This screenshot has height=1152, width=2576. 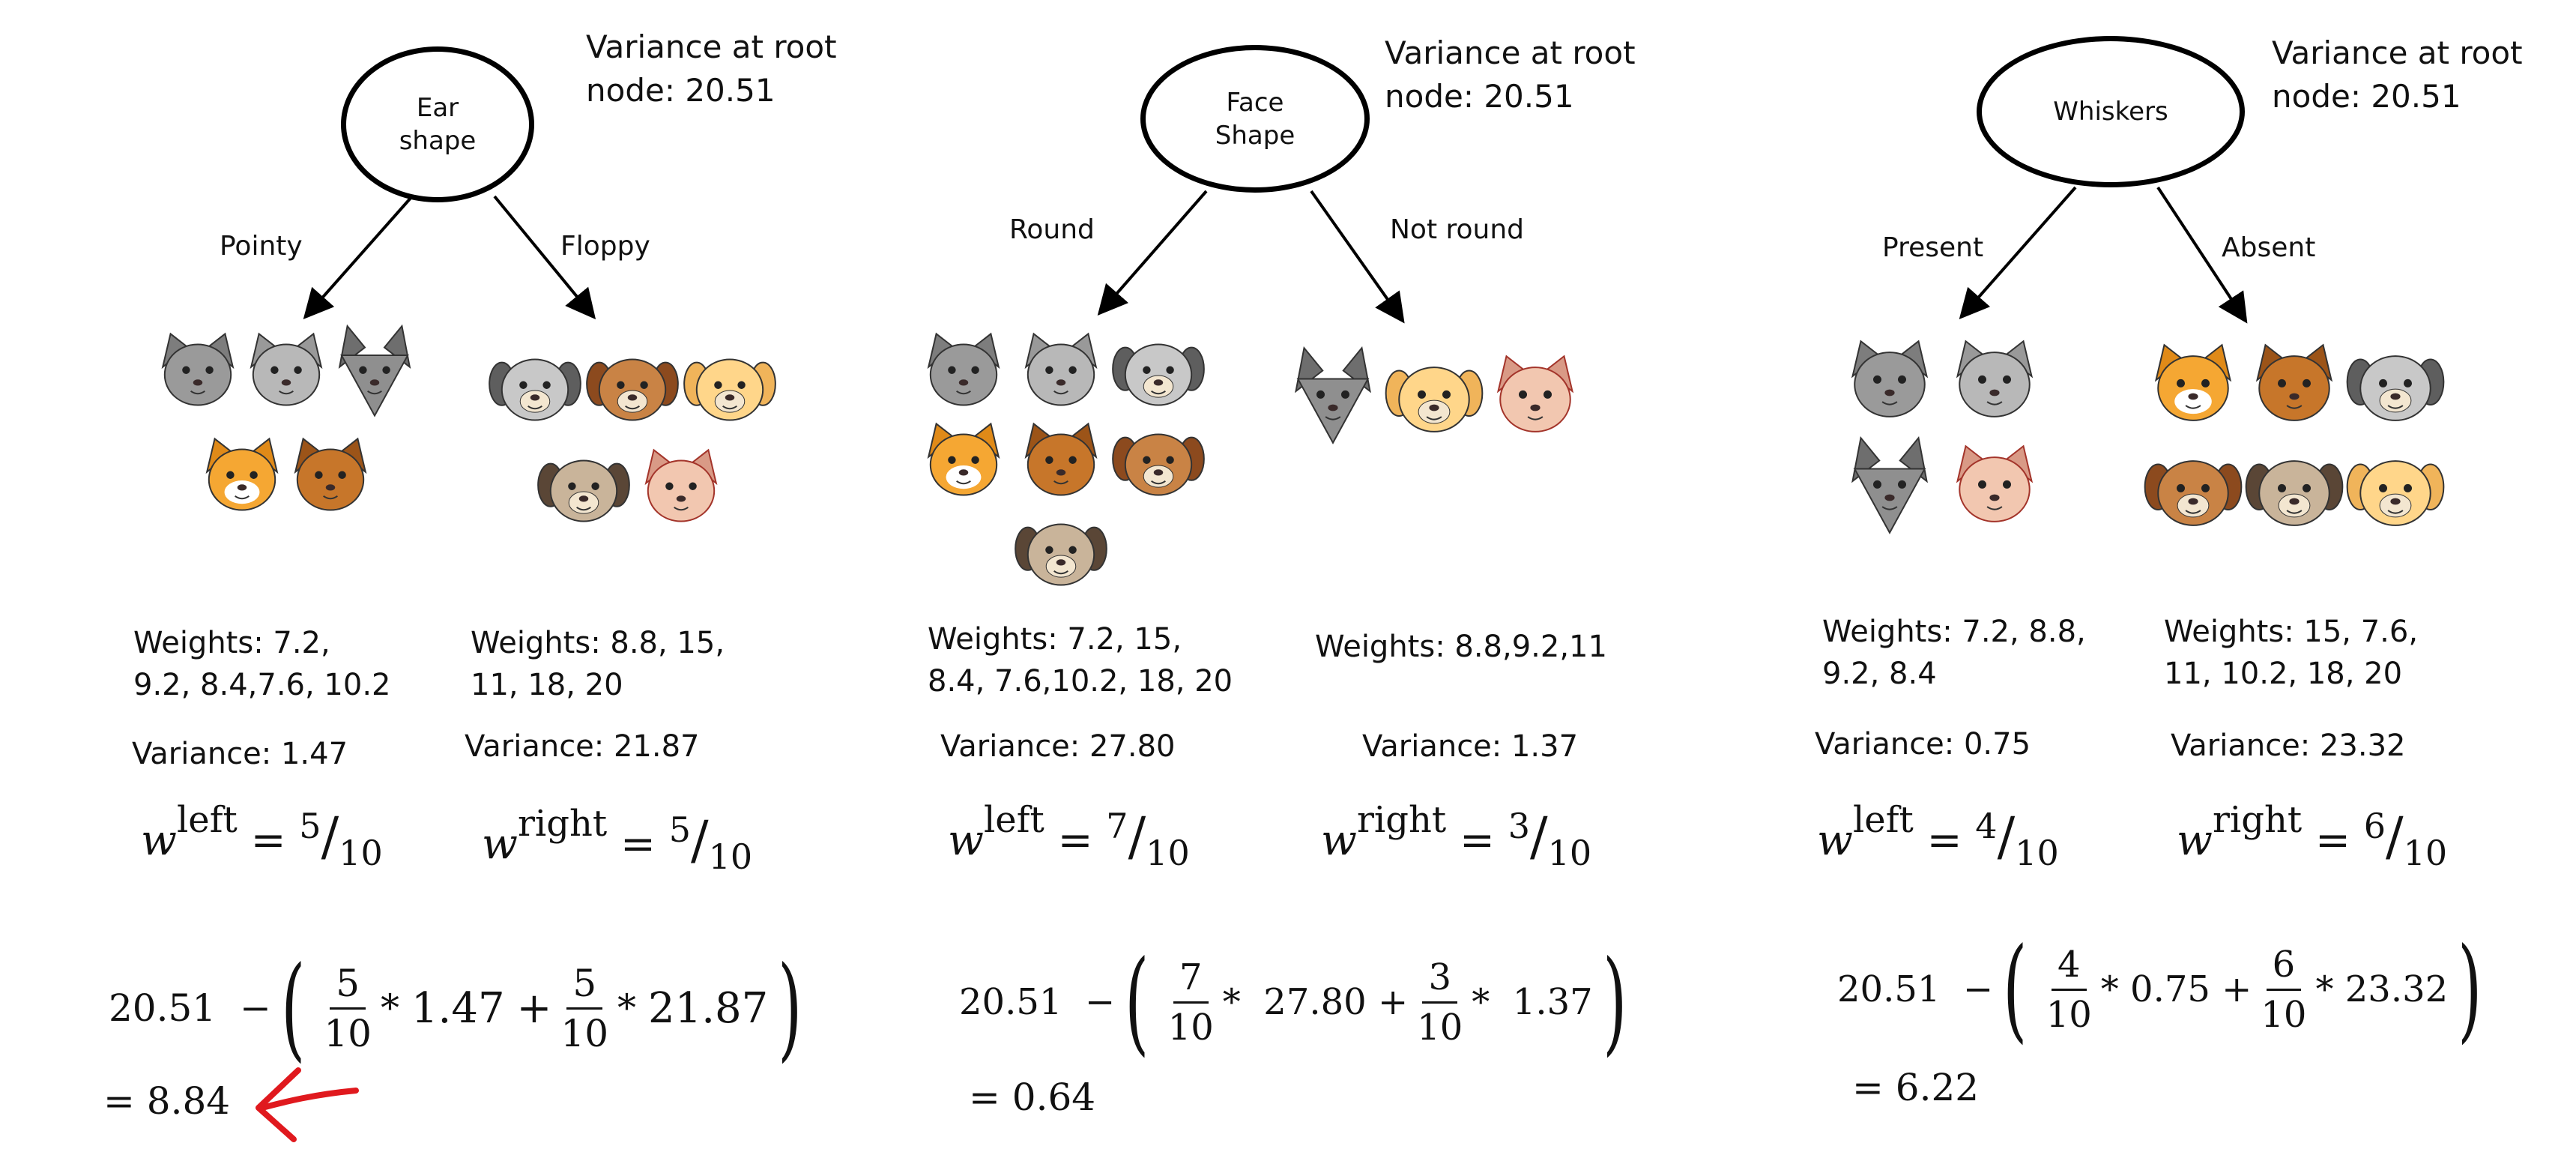 I want to click on open-paren: (, so click(x=1137, y=1002).